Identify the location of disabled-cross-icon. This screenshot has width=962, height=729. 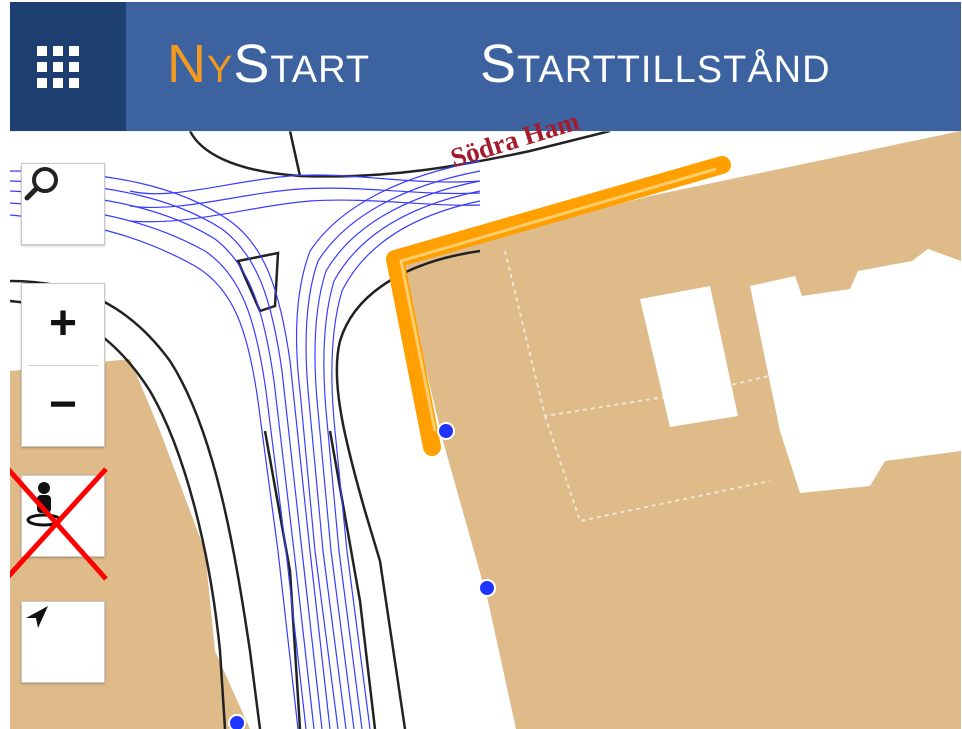
(59, 524).